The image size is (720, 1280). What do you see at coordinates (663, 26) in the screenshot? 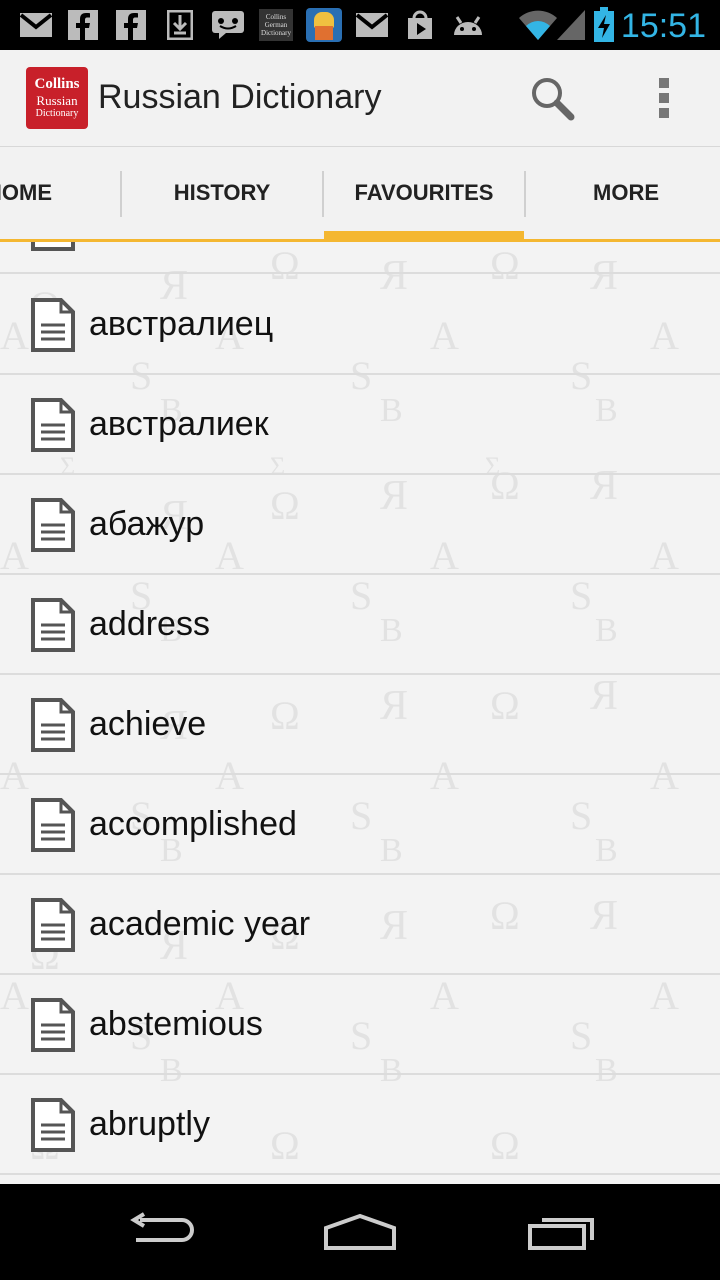
I see `status-time: 15:51` at bounding box center [663, 26].